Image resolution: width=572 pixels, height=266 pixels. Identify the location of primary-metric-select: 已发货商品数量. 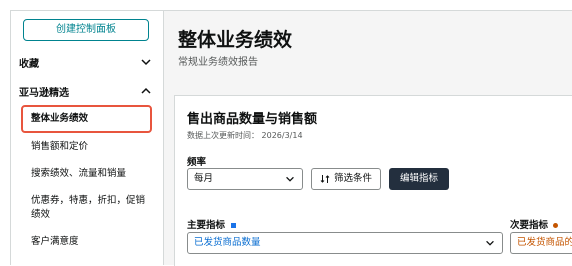
(345, 243).